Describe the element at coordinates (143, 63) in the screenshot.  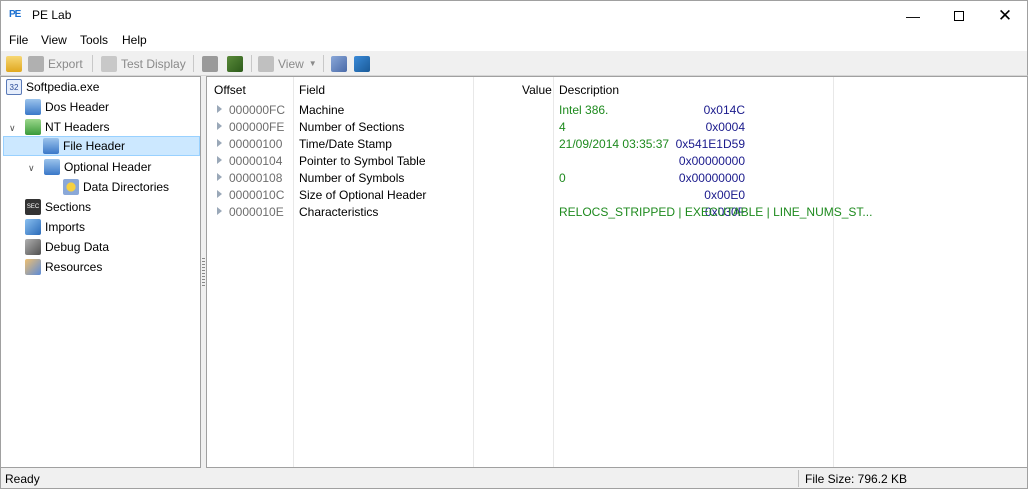
I see `test-display-button: Test Display` at that location.